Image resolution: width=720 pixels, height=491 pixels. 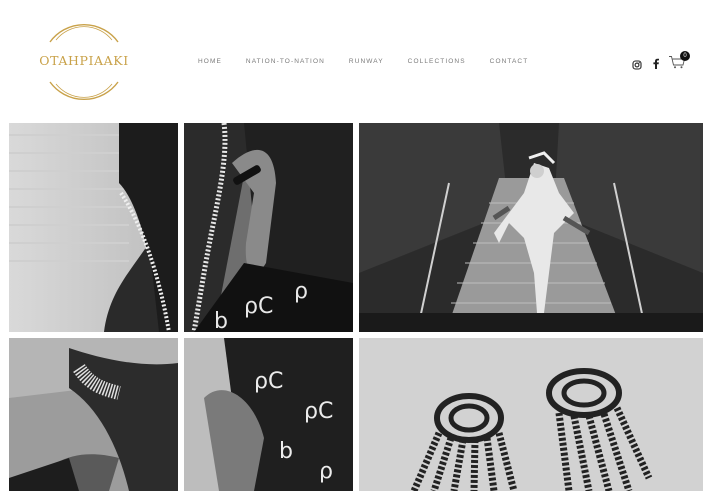 What do you see at coordinates (210, 63) in the screenshot?
I see `nav-home: HOME` at bounding box center [210, 63].